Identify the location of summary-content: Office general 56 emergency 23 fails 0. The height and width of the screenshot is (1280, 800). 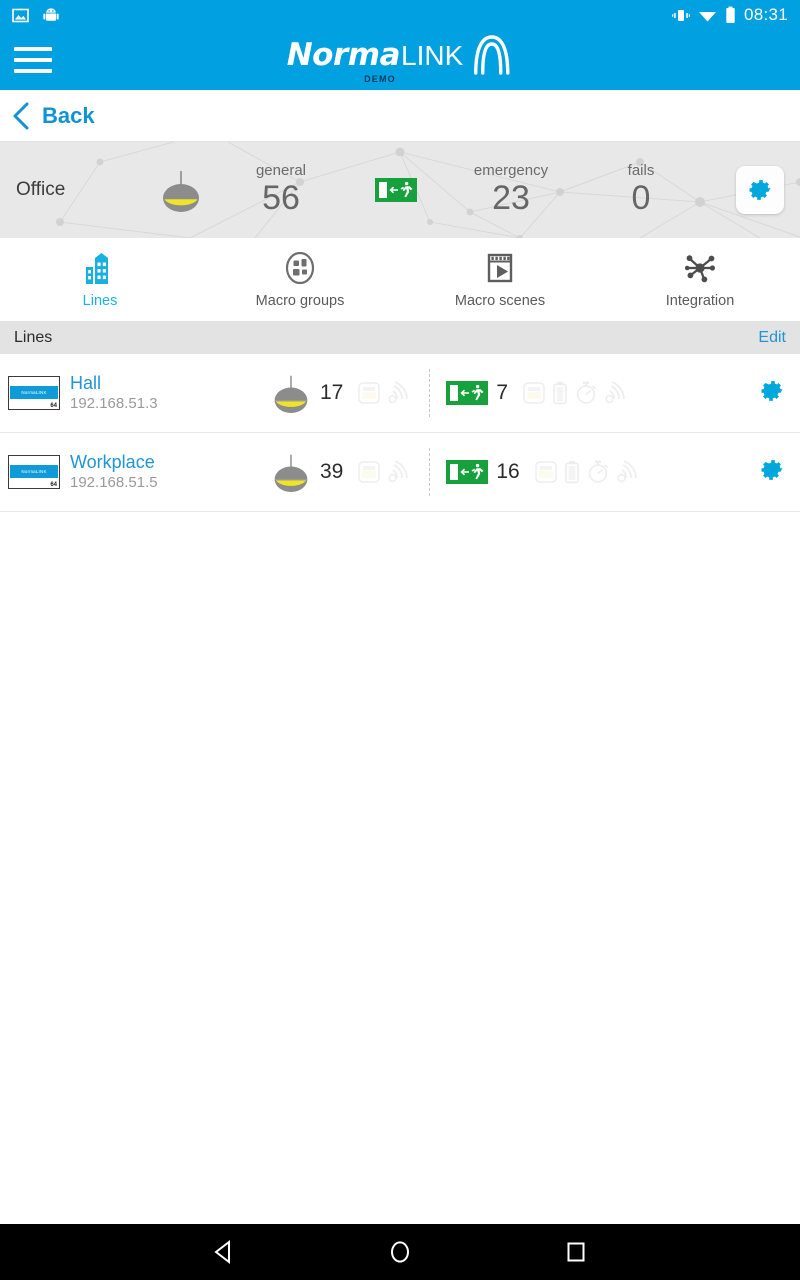
(400, 190).